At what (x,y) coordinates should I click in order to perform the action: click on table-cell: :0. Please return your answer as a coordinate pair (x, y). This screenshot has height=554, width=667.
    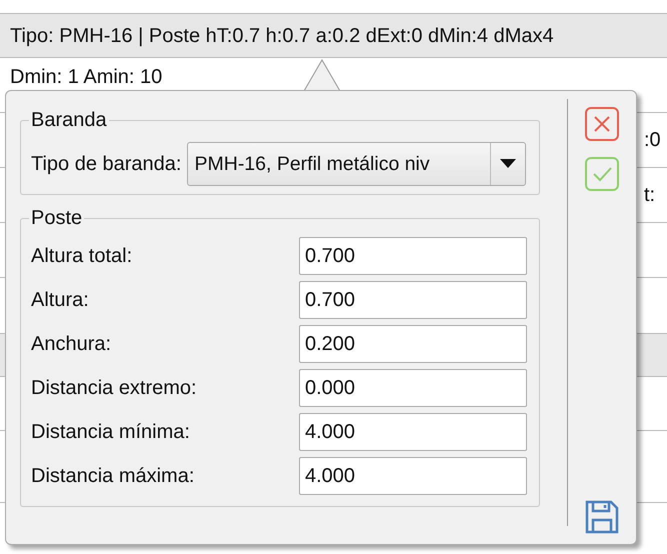
    Looking at the image, I should click on (652, 140).